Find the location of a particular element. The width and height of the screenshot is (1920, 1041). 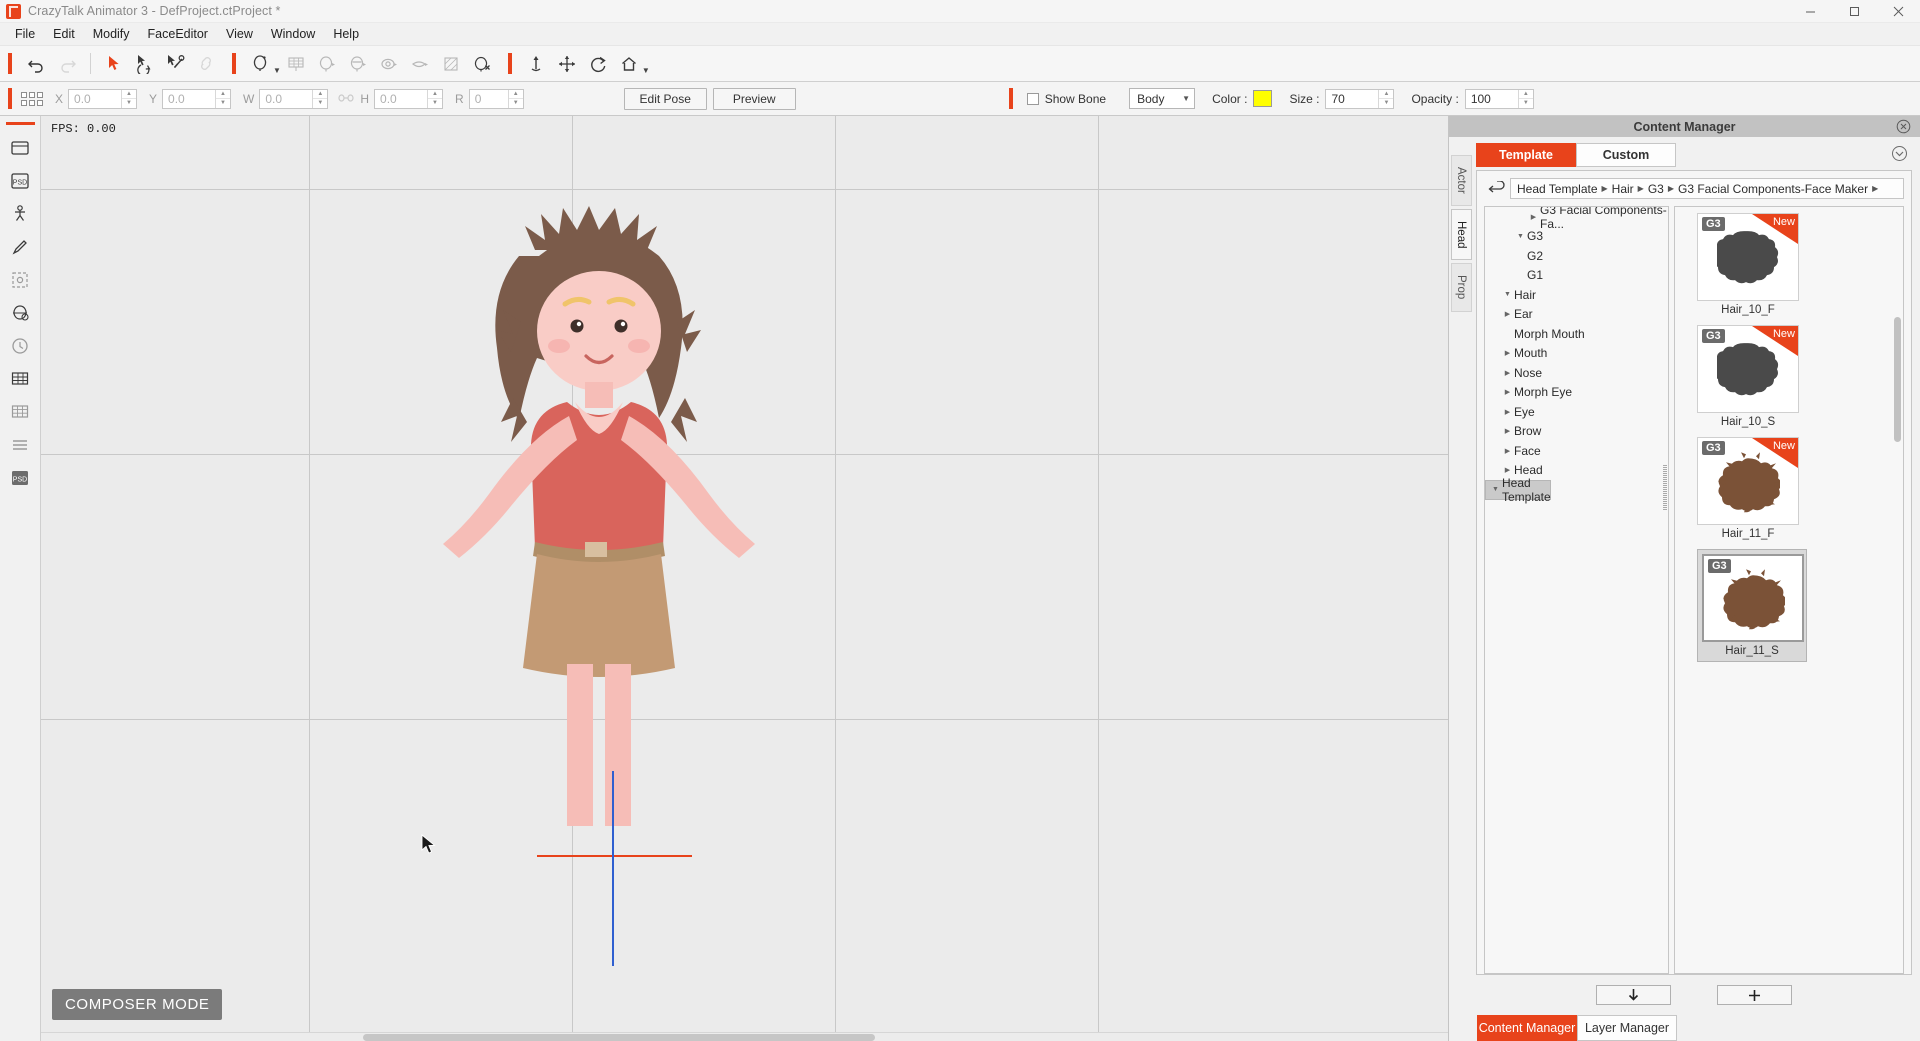

home-icon is located at coordinates (629, 64).